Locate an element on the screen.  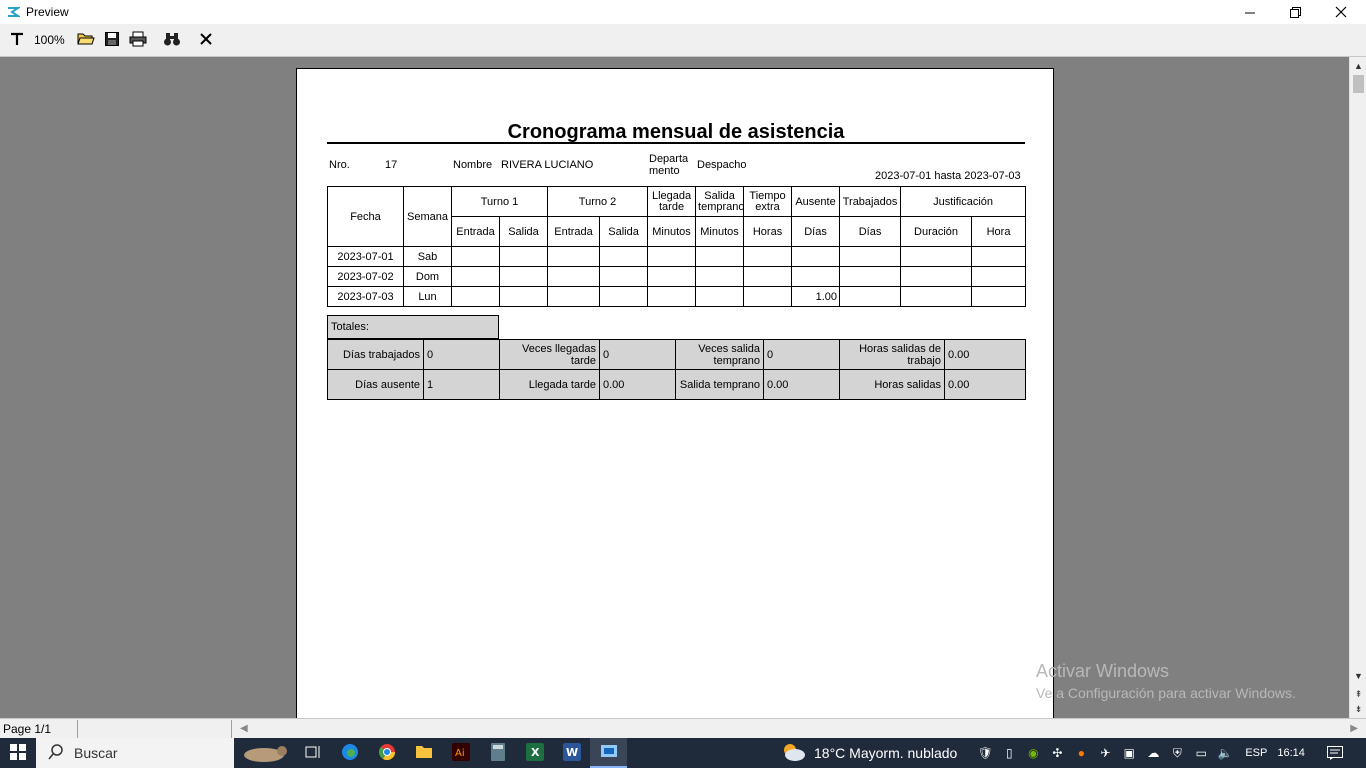
title-underline is located at coordinates (676, 143).